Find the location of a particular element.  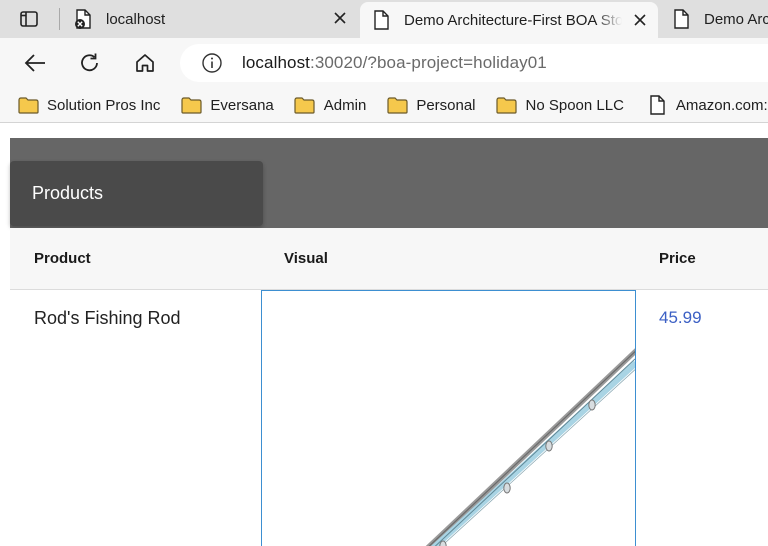

tab-actions-icon is located at coordinates (29, 19).